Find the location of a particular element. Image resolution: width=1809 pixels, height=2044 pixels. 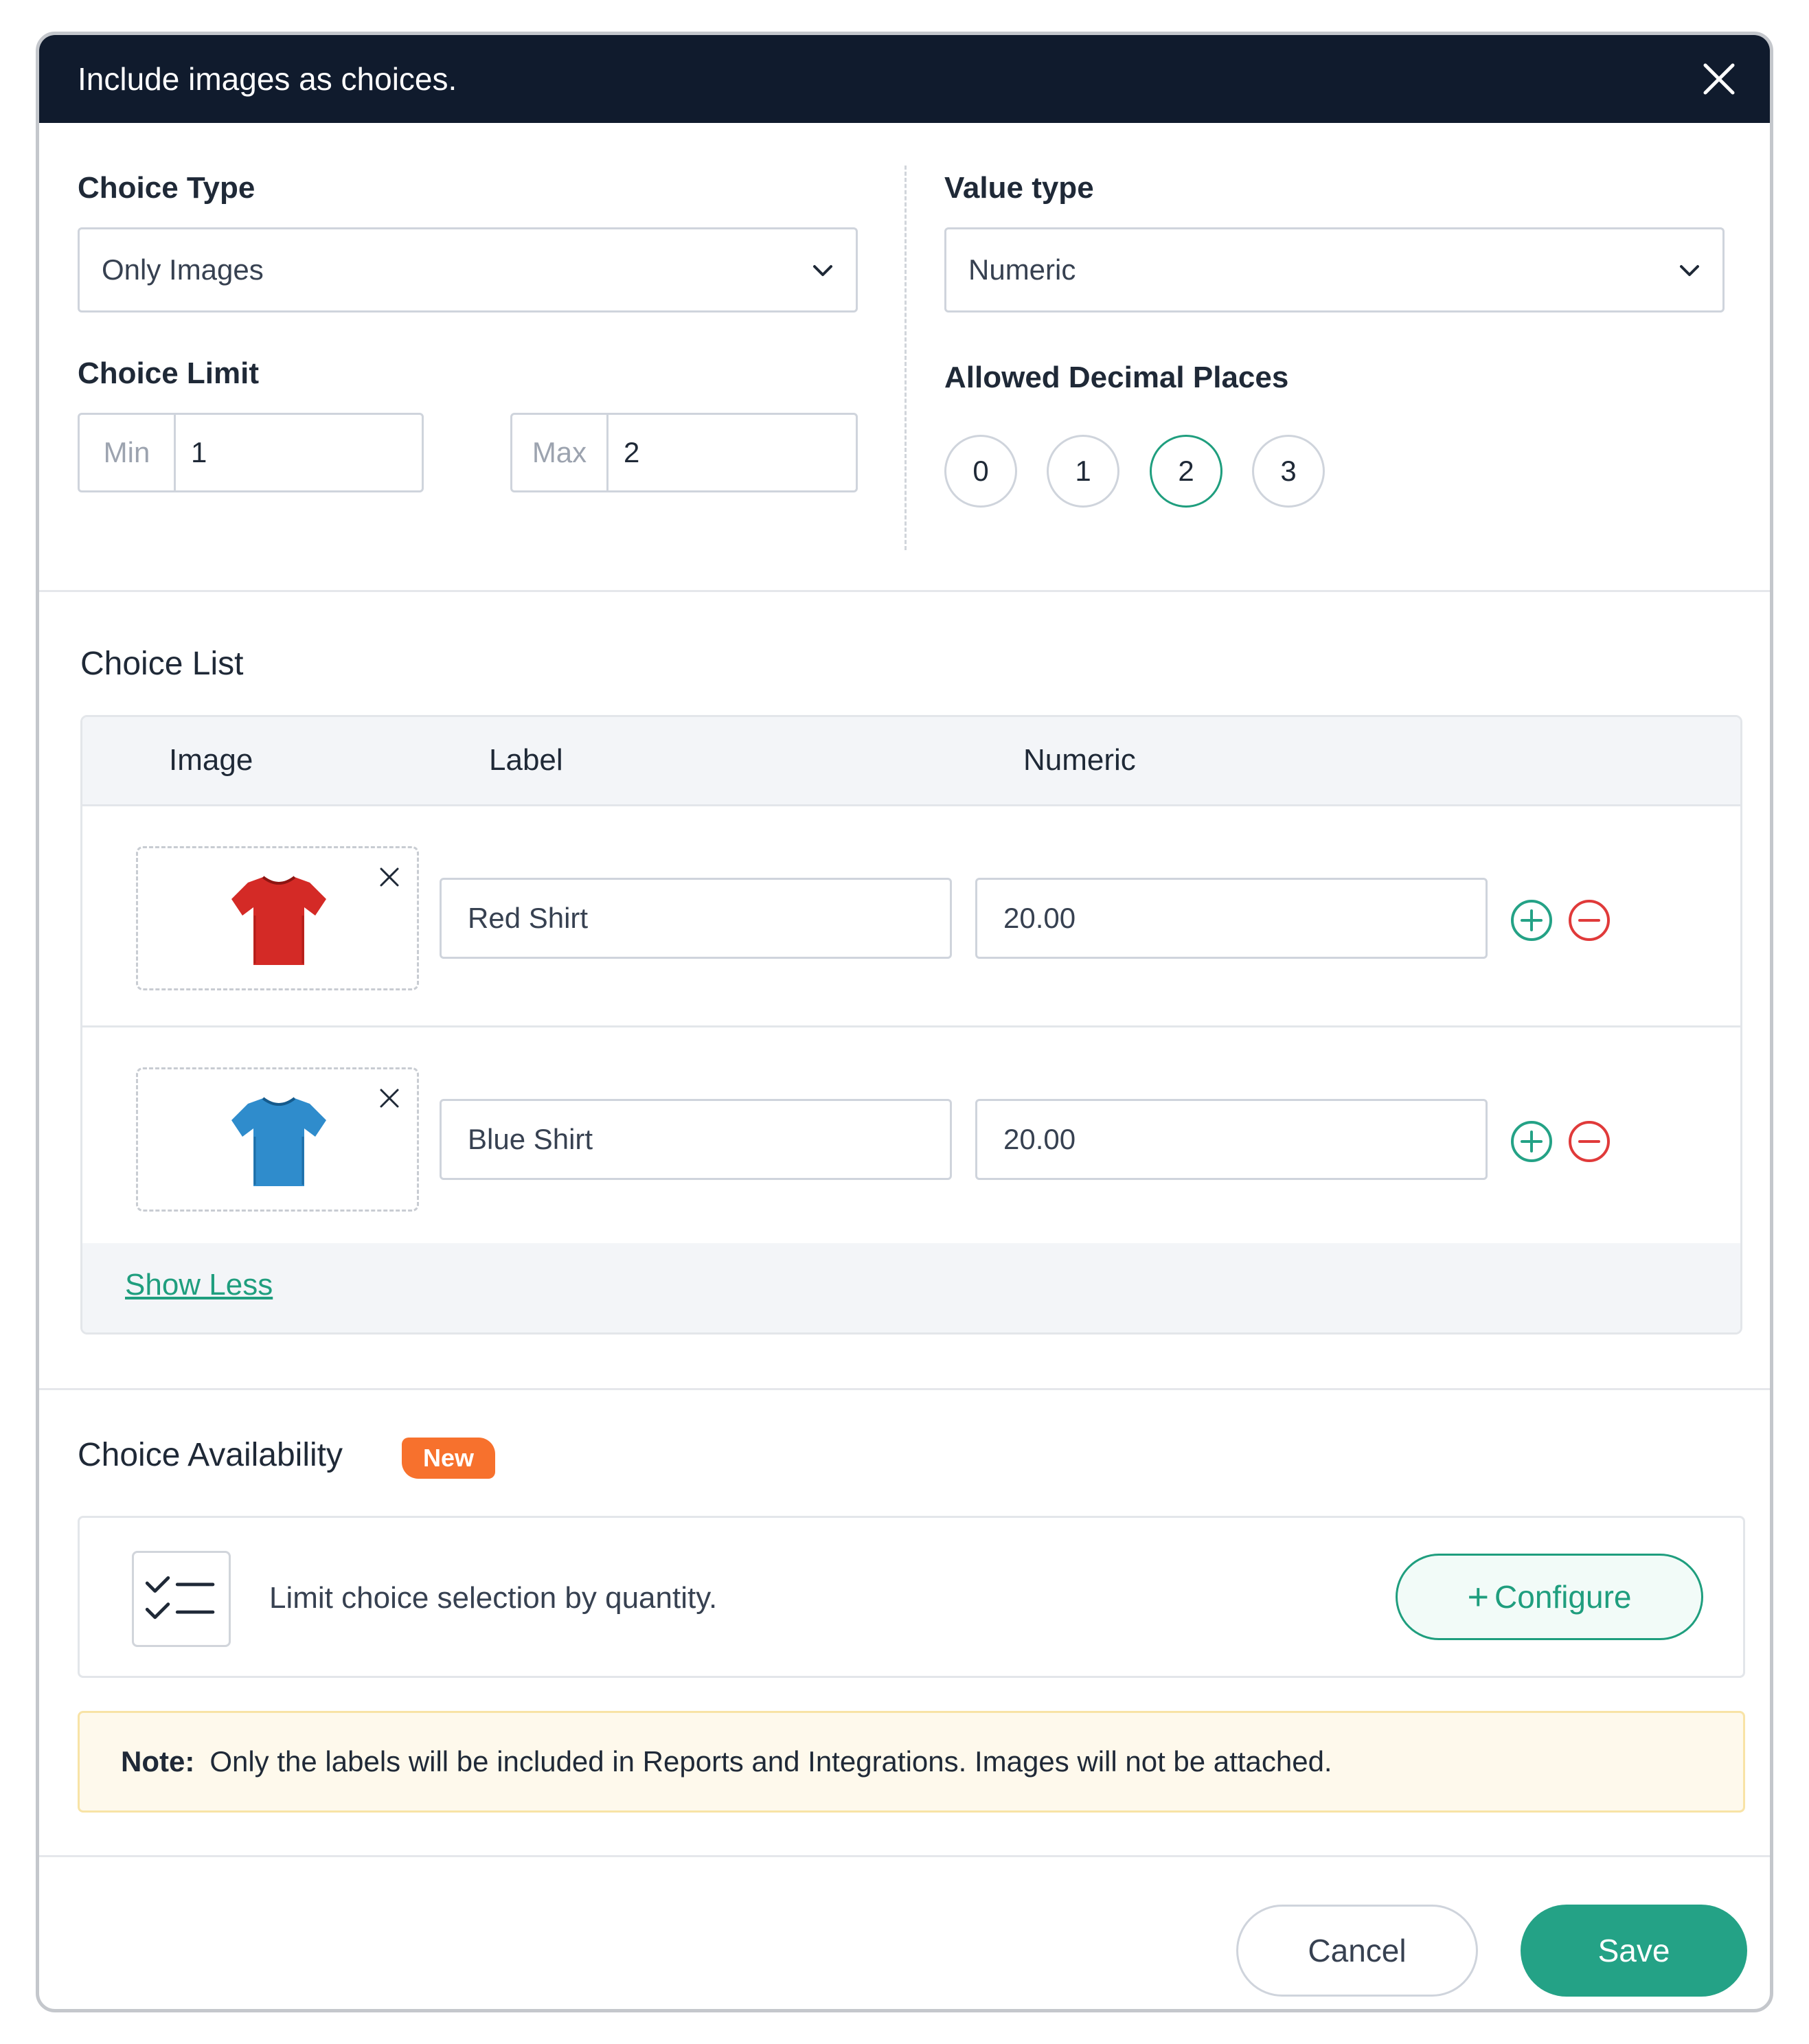

min-value: 1 is located at coordinates (299, 452).